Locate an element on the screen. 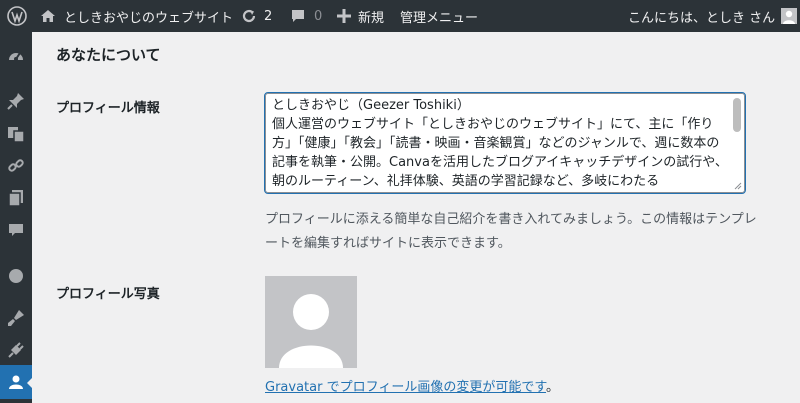 This screenshot has height=403, width=800. bio-label: プロフィール情報 is located at coordinates (108, 108).